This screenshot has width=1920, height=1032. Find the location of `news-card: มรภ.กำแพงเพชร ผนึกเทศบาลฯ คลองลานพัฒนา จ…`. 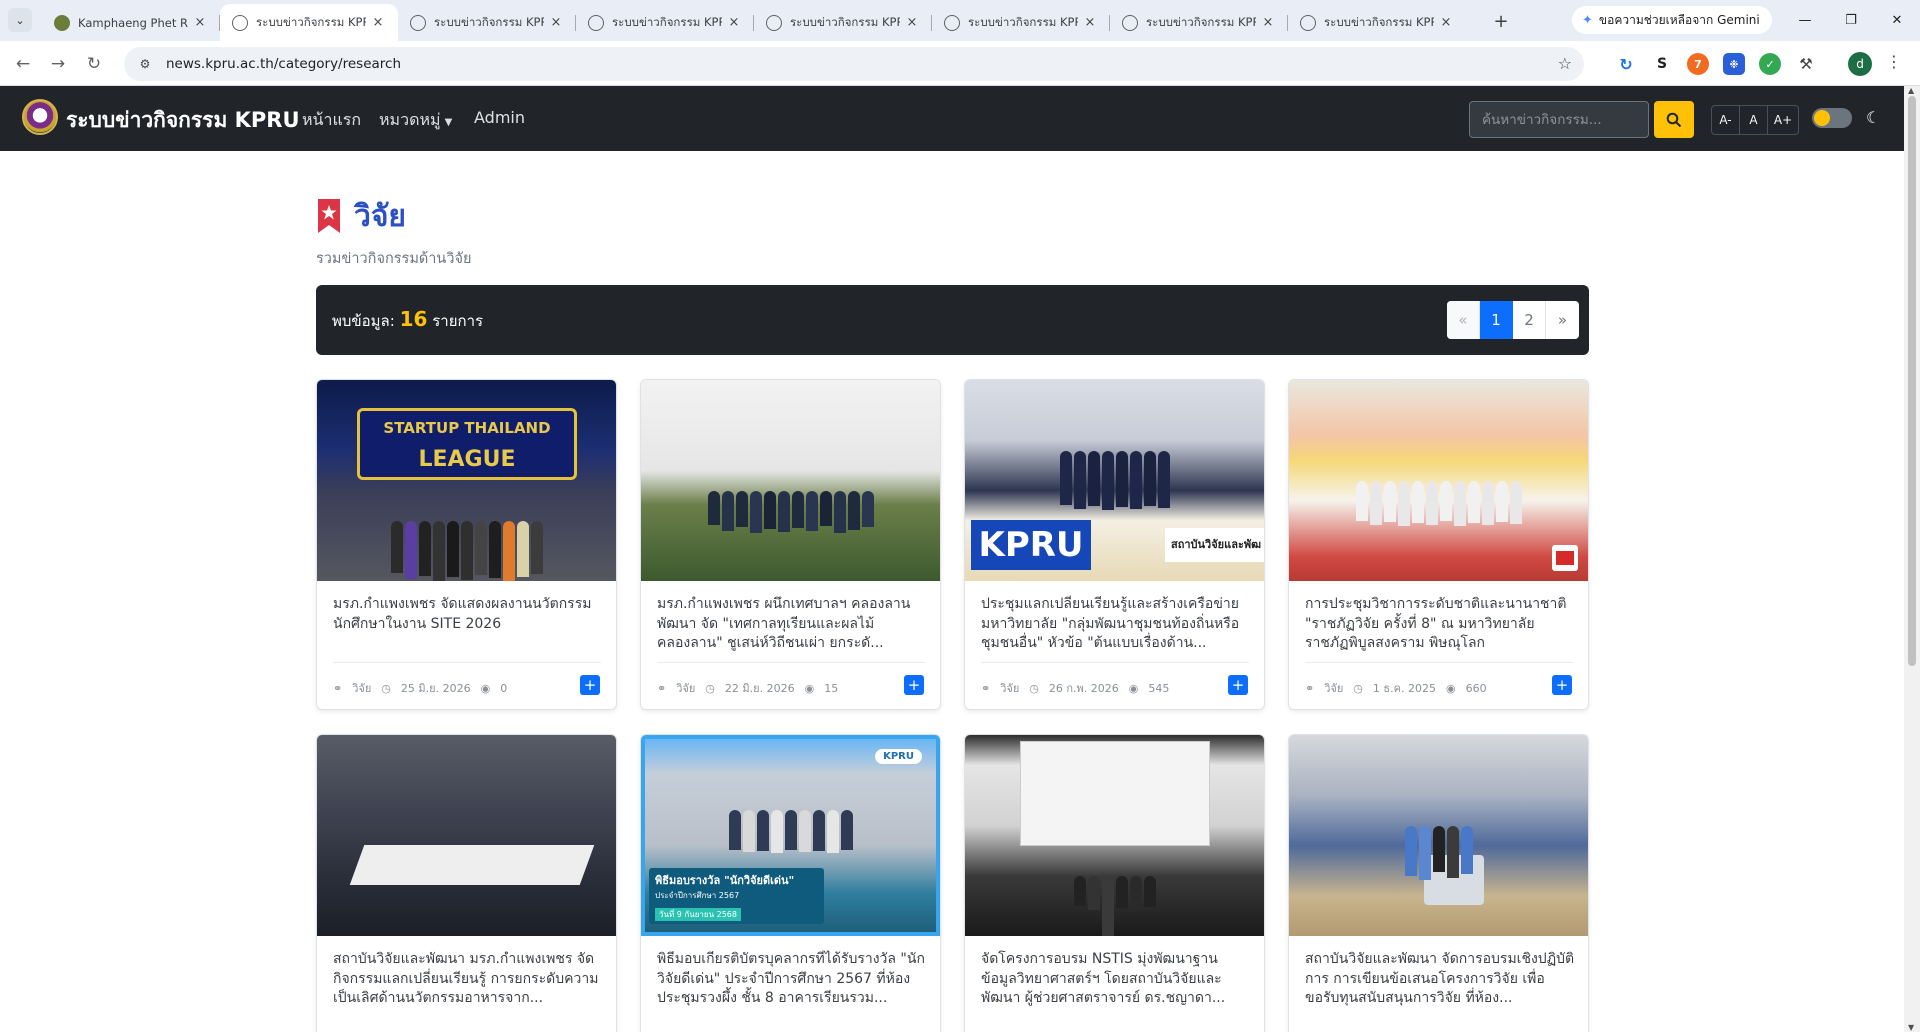

news-card: มรภ.กำแพงเพชร ผนึกเทศบาลฯ คลองลานพัฒนา จ… is located at coordinates (790, 544).